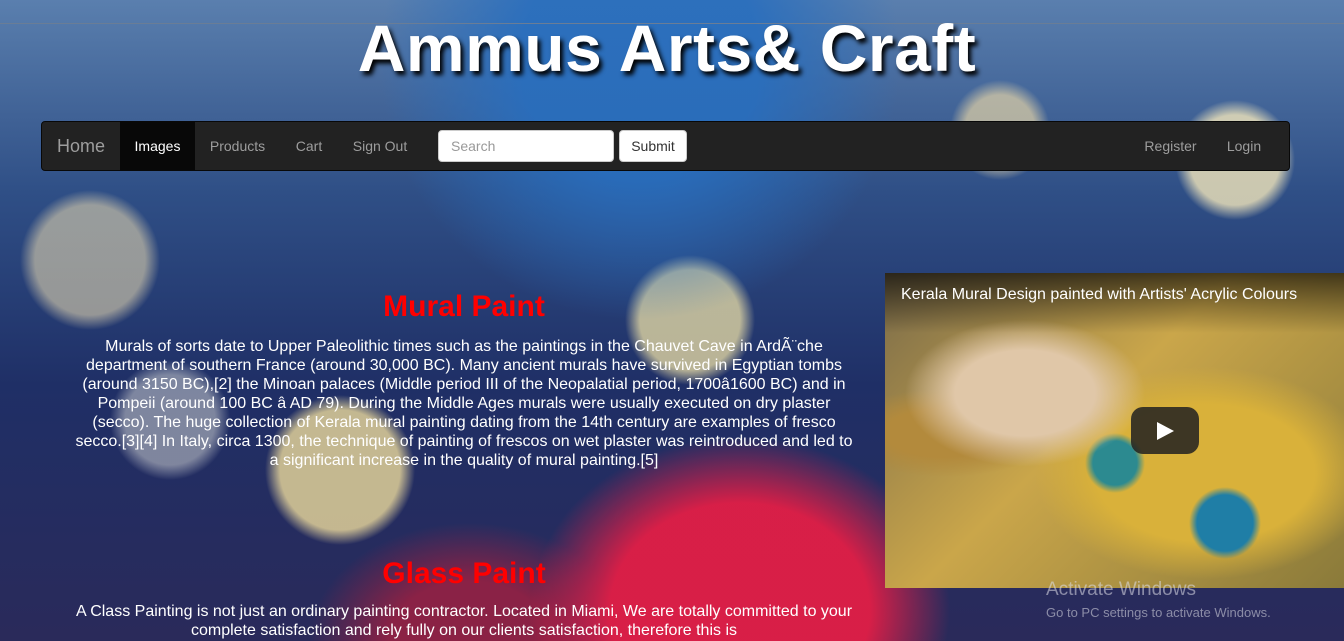 This screenshot has width=1344, height=641. I want to click on nav-signout-link: Sign Out, so click(380, 146).